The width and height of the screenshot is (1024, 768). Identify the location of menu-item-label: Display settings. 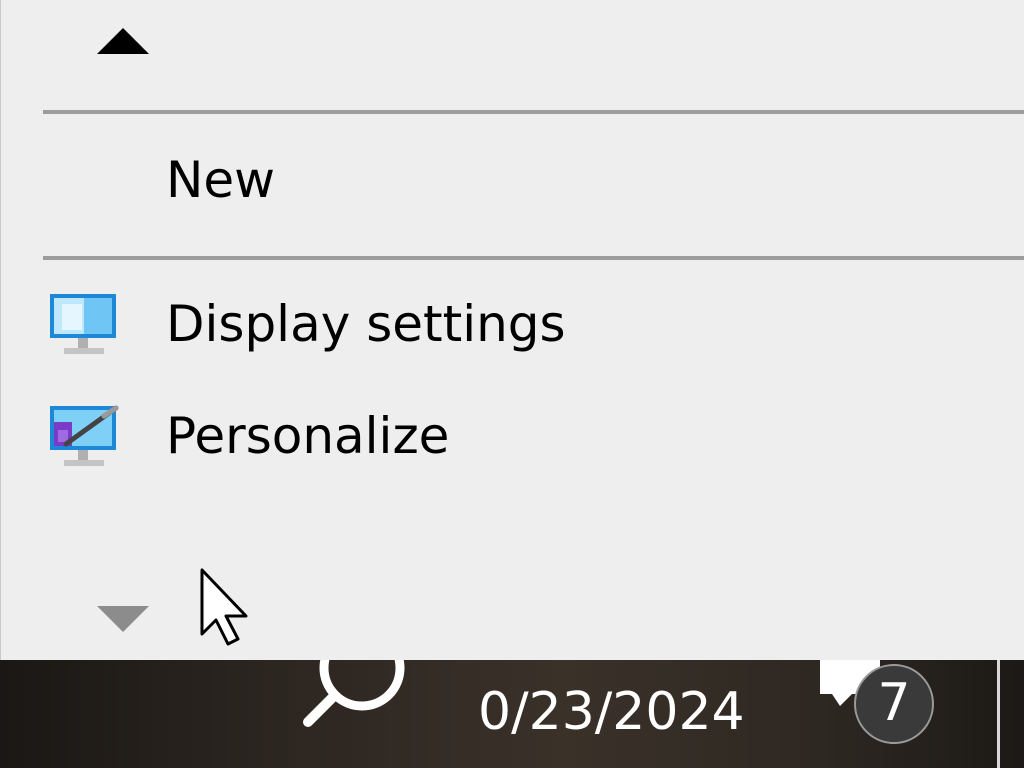
(366, 324).